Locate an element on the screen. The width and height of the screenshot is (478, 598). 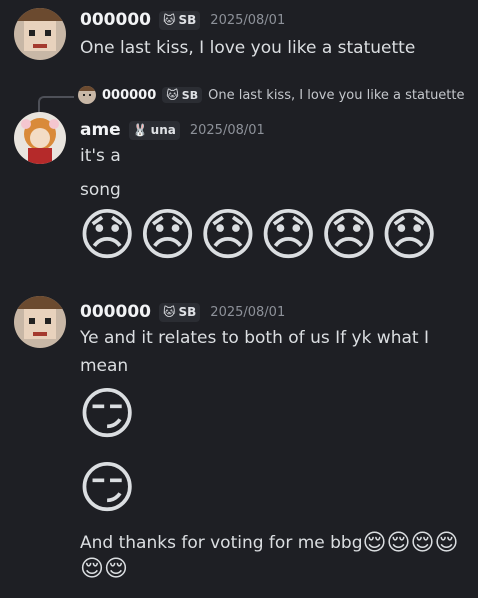
message-text-line: And thanks for voting for me bbg 😌 😌 😌 😌 is located at coordinates (269, 543).